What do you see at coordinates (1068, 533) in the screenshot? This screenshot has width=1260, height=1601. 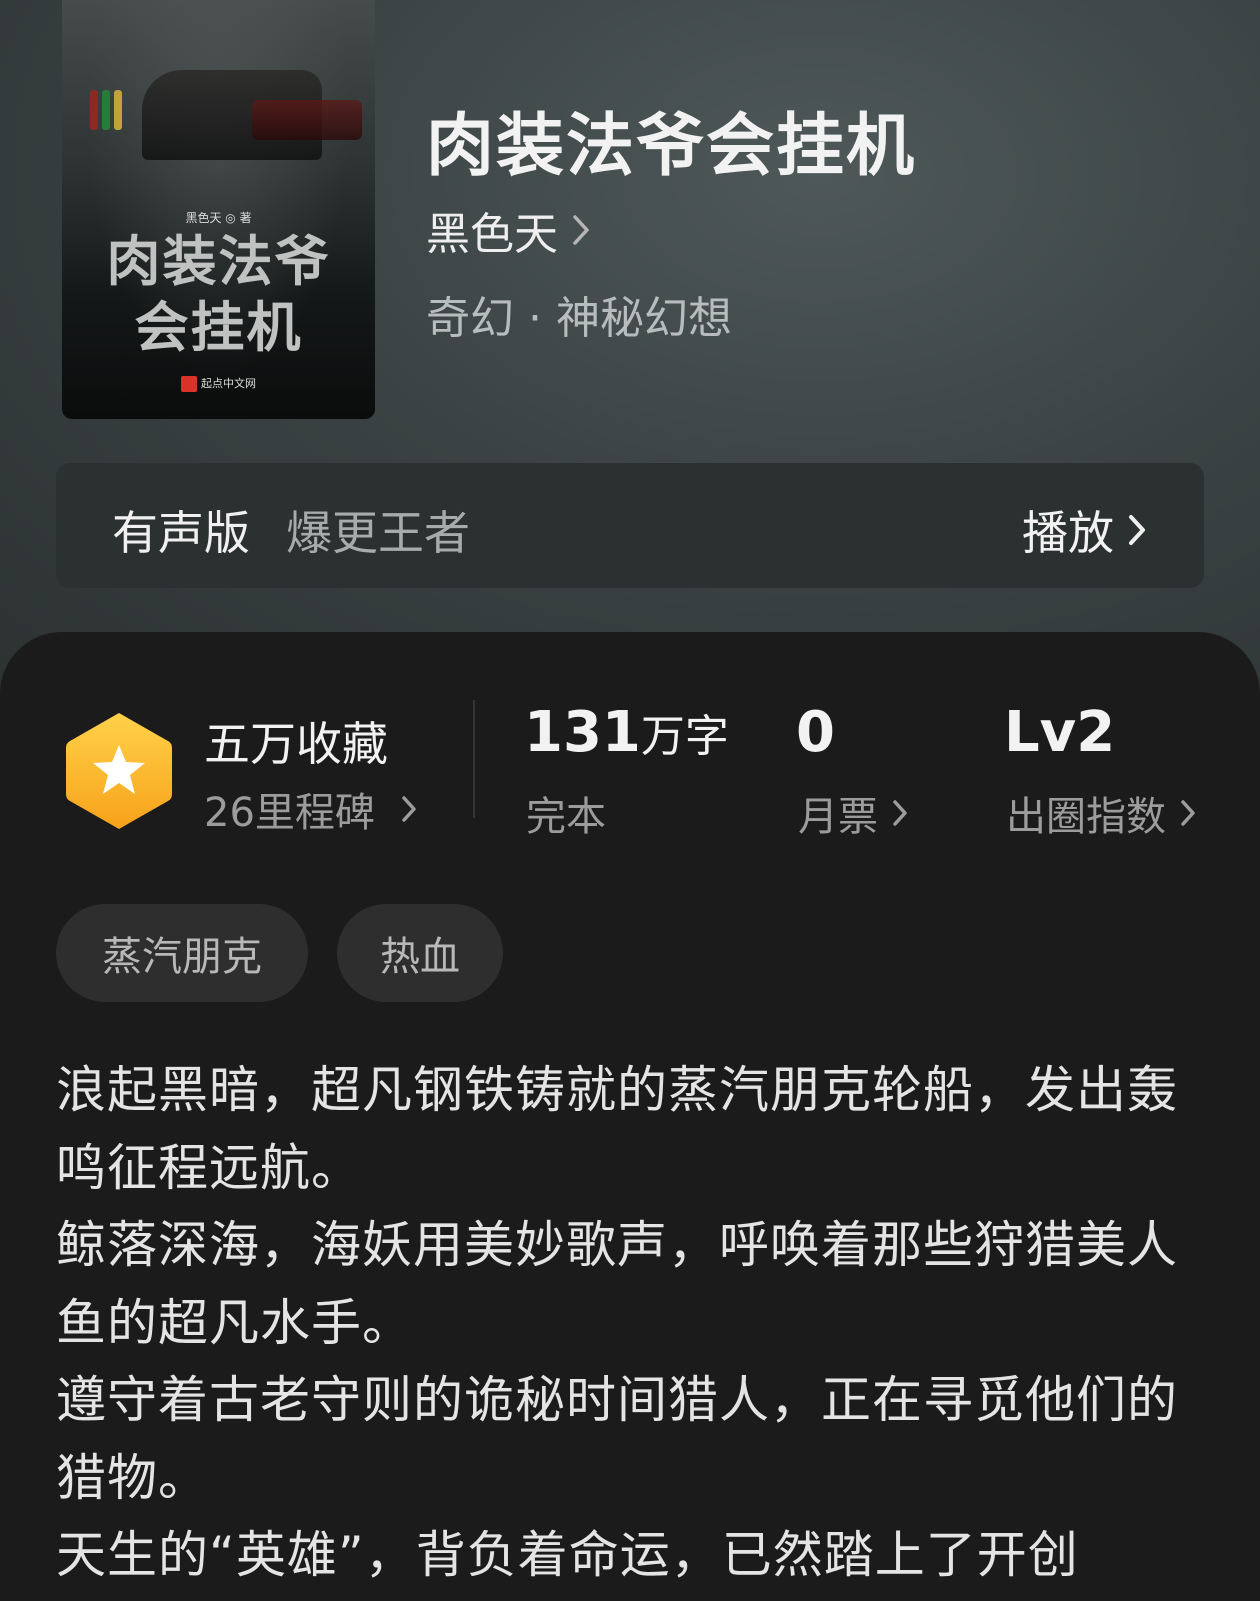 I see `play-label: 播放` at bounding box center [1068, 533].